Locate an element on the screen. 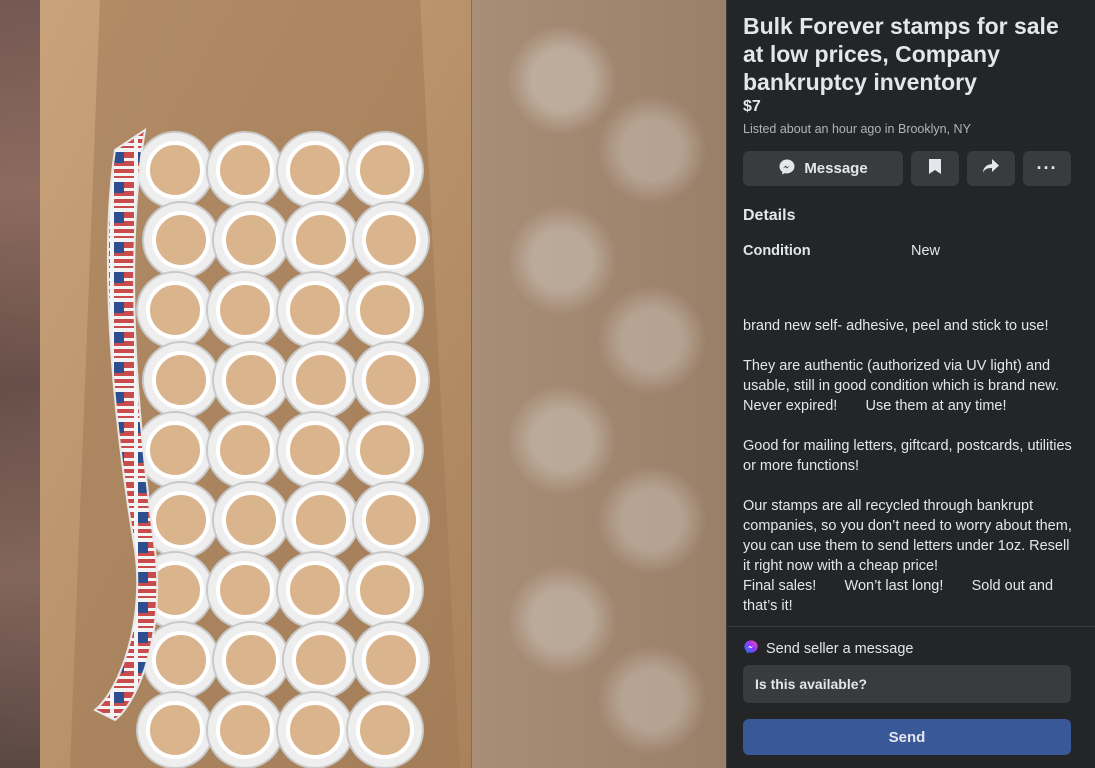  messenger-icon is located at coordinates (787, 169).